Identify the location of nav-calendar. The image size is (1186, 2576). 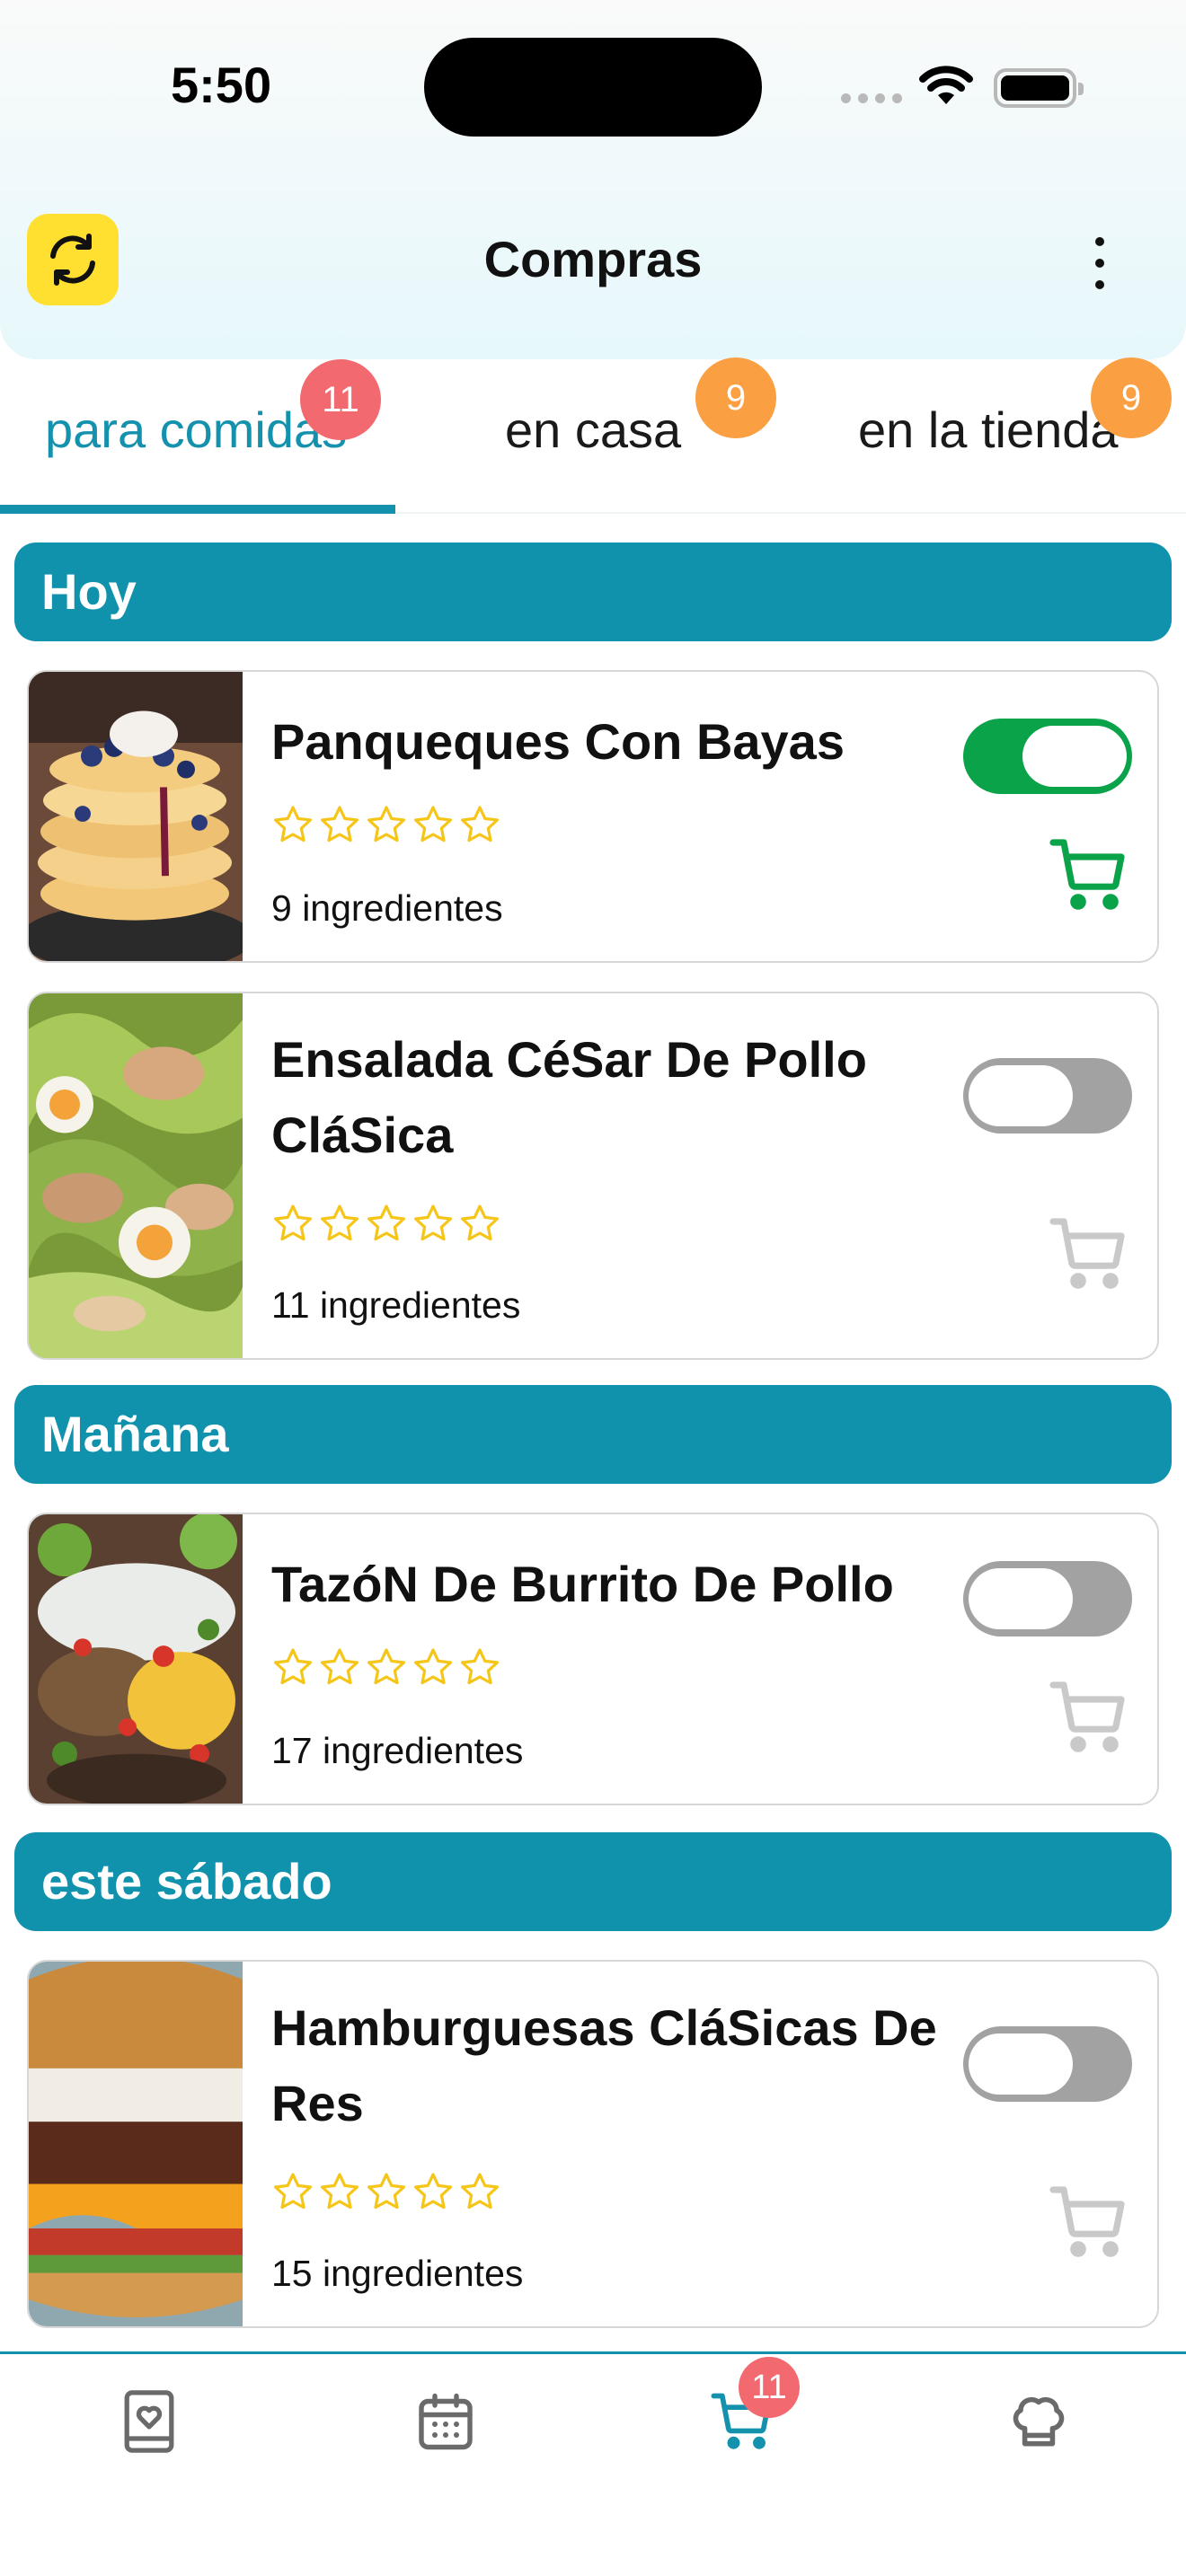
(445, 2421).